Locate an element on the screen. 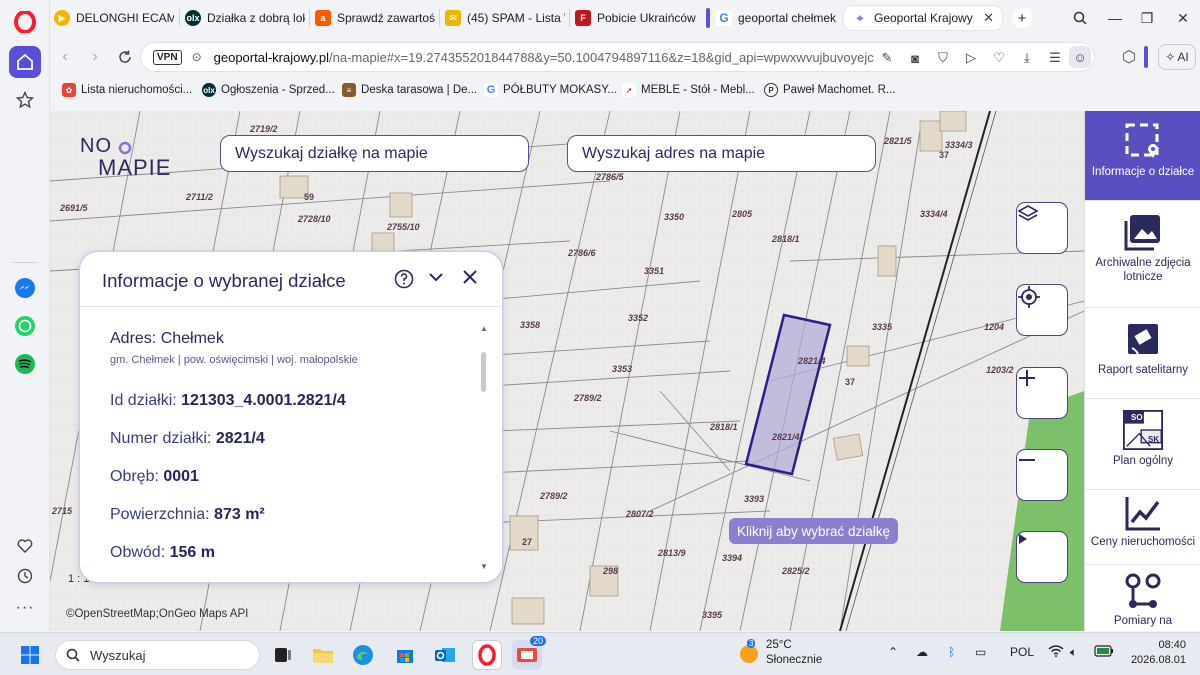  minimize-icon: — is located at coordinates (1115, 18).